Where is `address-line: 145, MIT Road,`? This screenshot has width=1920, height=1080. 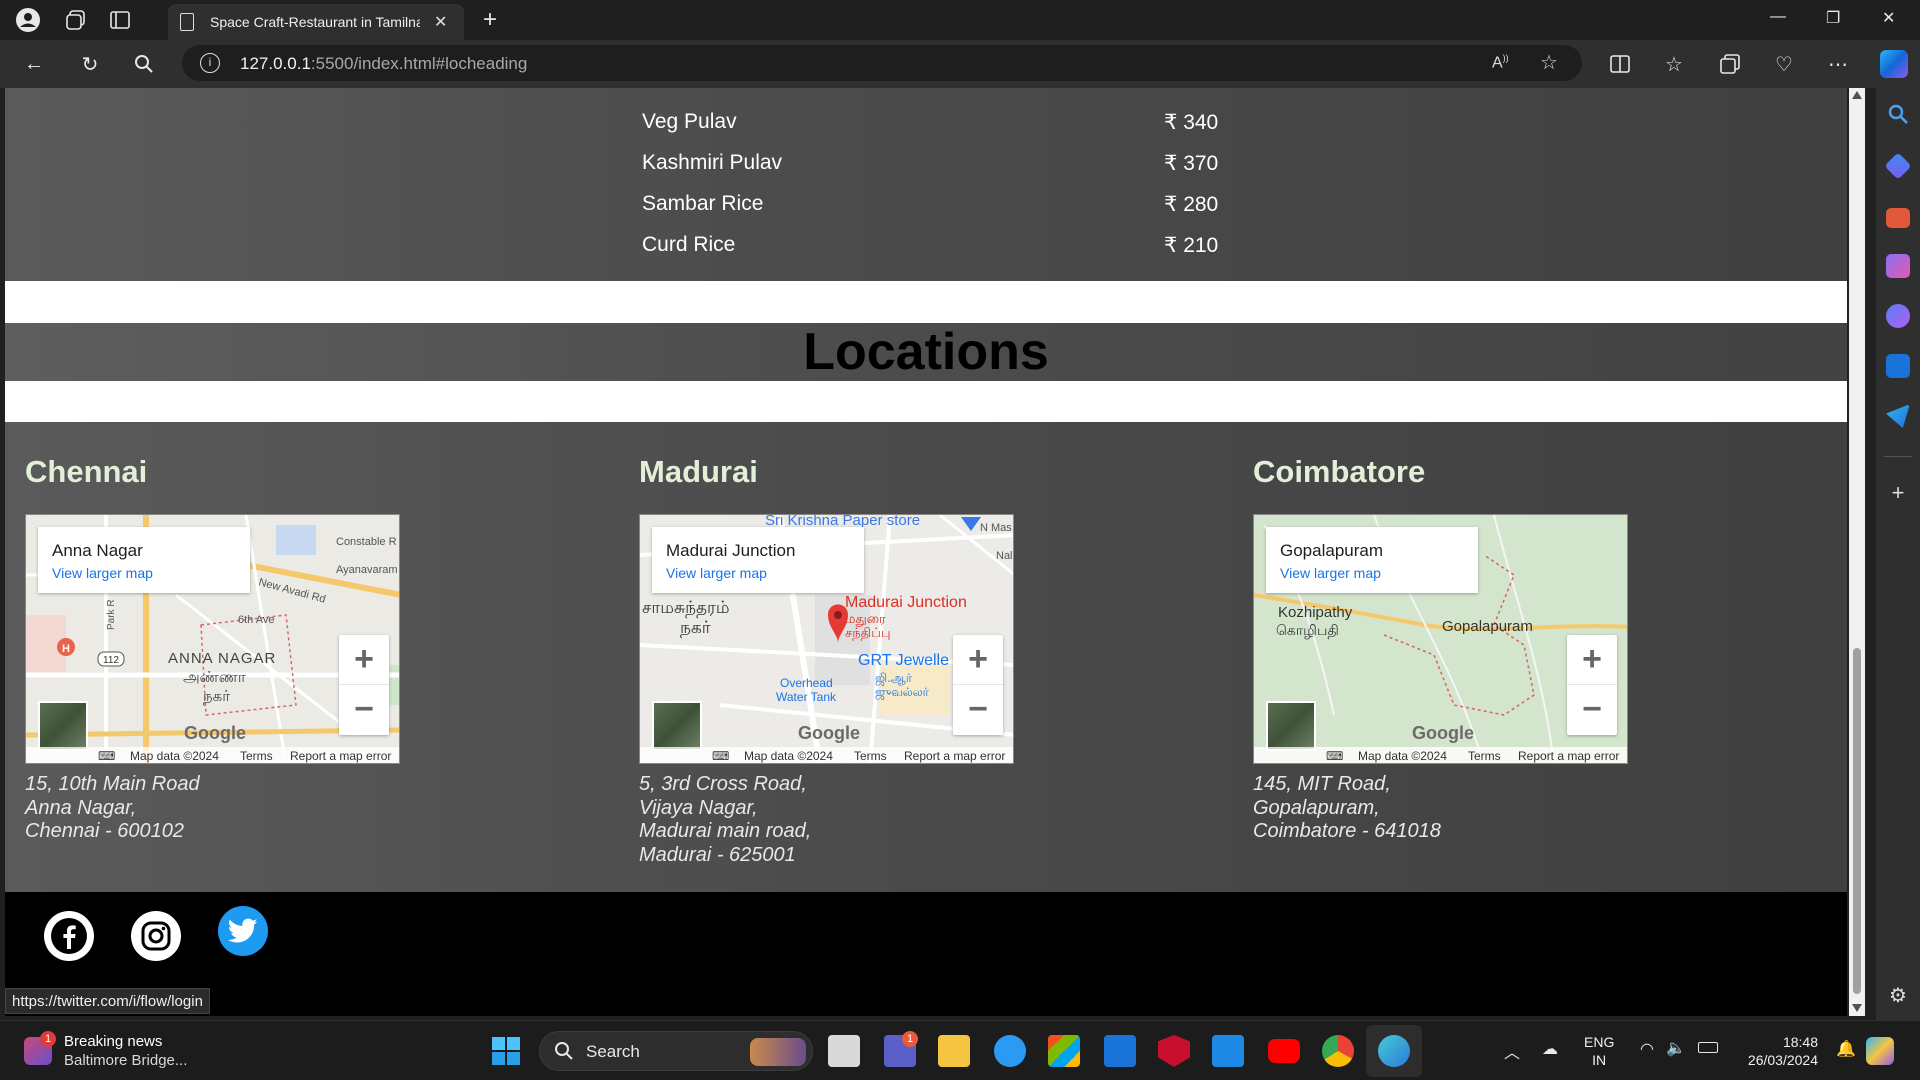
address-line: 145, MIT Road, is located at coordinates (1322, 784).